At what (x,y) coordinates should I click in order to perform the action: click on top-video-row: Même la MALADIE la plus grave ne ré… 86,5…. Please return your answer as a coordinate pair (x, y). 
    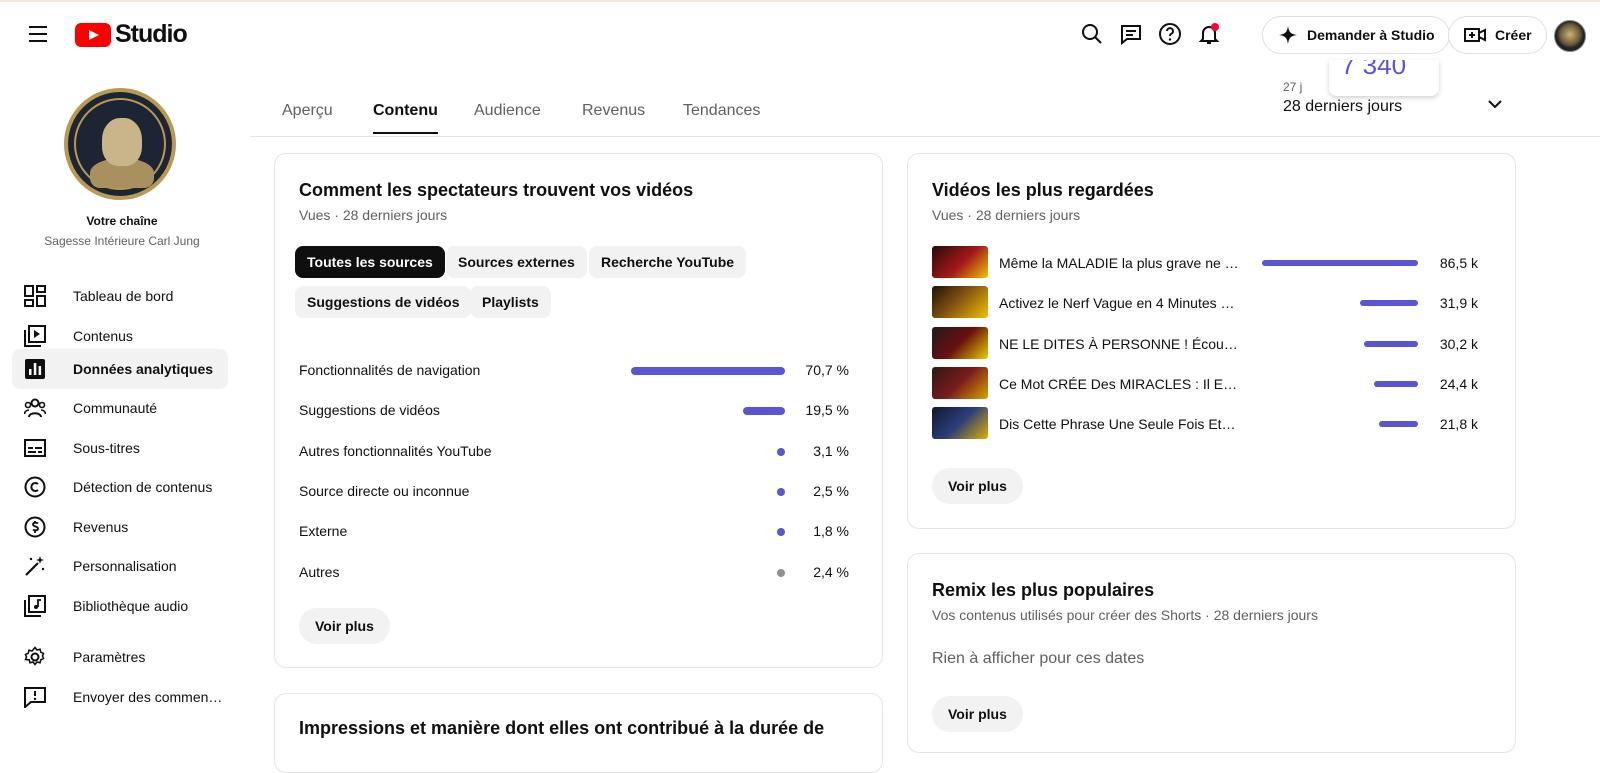
    Looking at the image, I should click on (1205, 263).